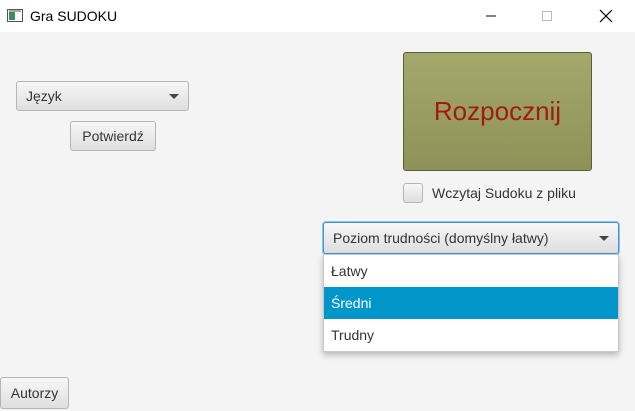  Describe the element at coordinates (317, 16) in the screenshot. I see `title-bar: Gra SUDOKU` at that location.